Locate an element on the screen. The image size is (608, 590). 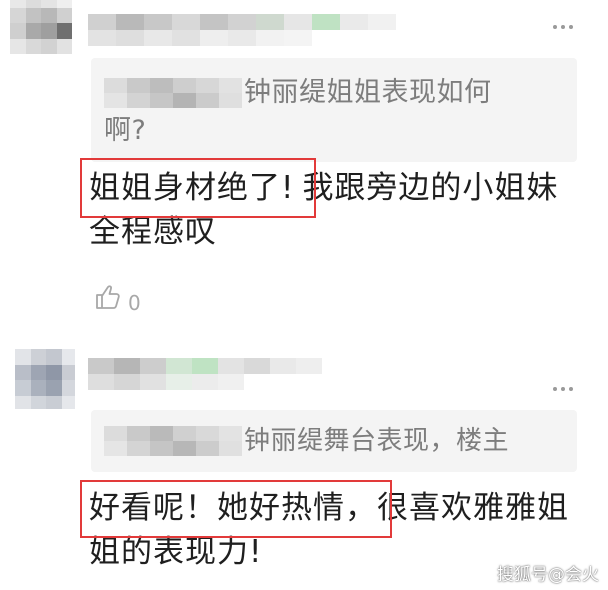
thumbs-up-icon is located at coordinates (108, 299).